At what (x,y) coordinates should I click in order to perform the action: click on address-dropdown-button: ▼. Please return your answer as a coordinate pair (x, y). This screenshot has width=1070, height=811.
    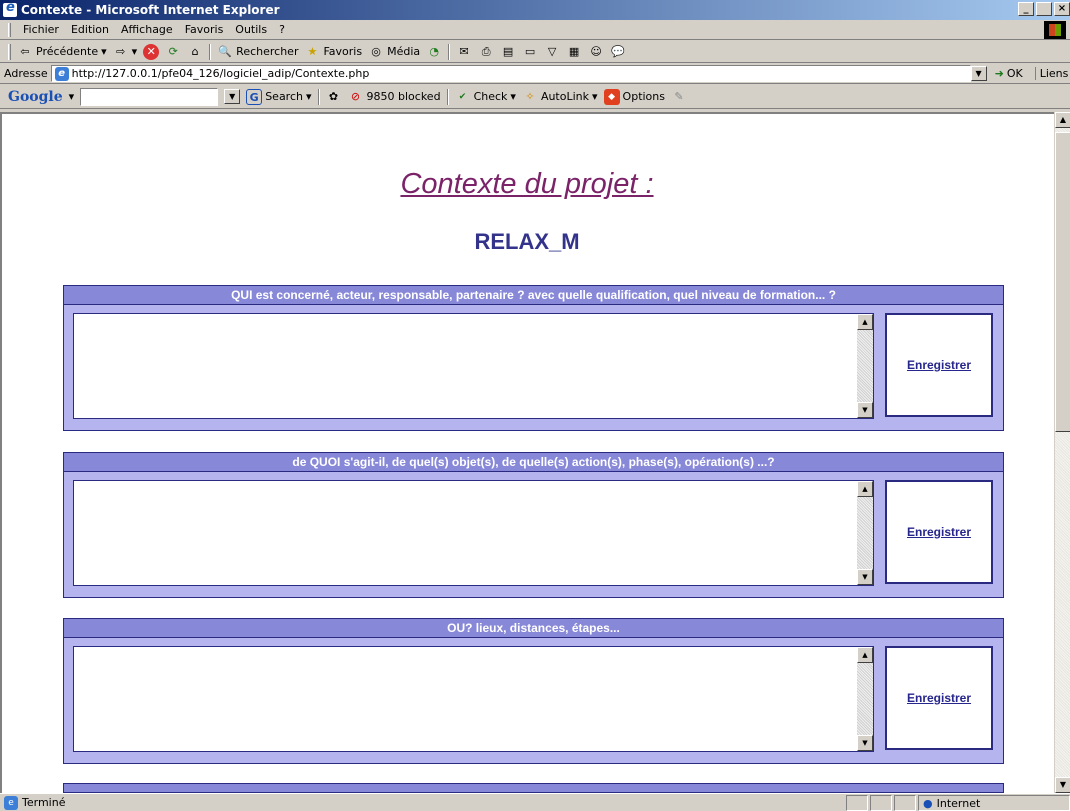
    Looking at the image, I should click on (978, 73).